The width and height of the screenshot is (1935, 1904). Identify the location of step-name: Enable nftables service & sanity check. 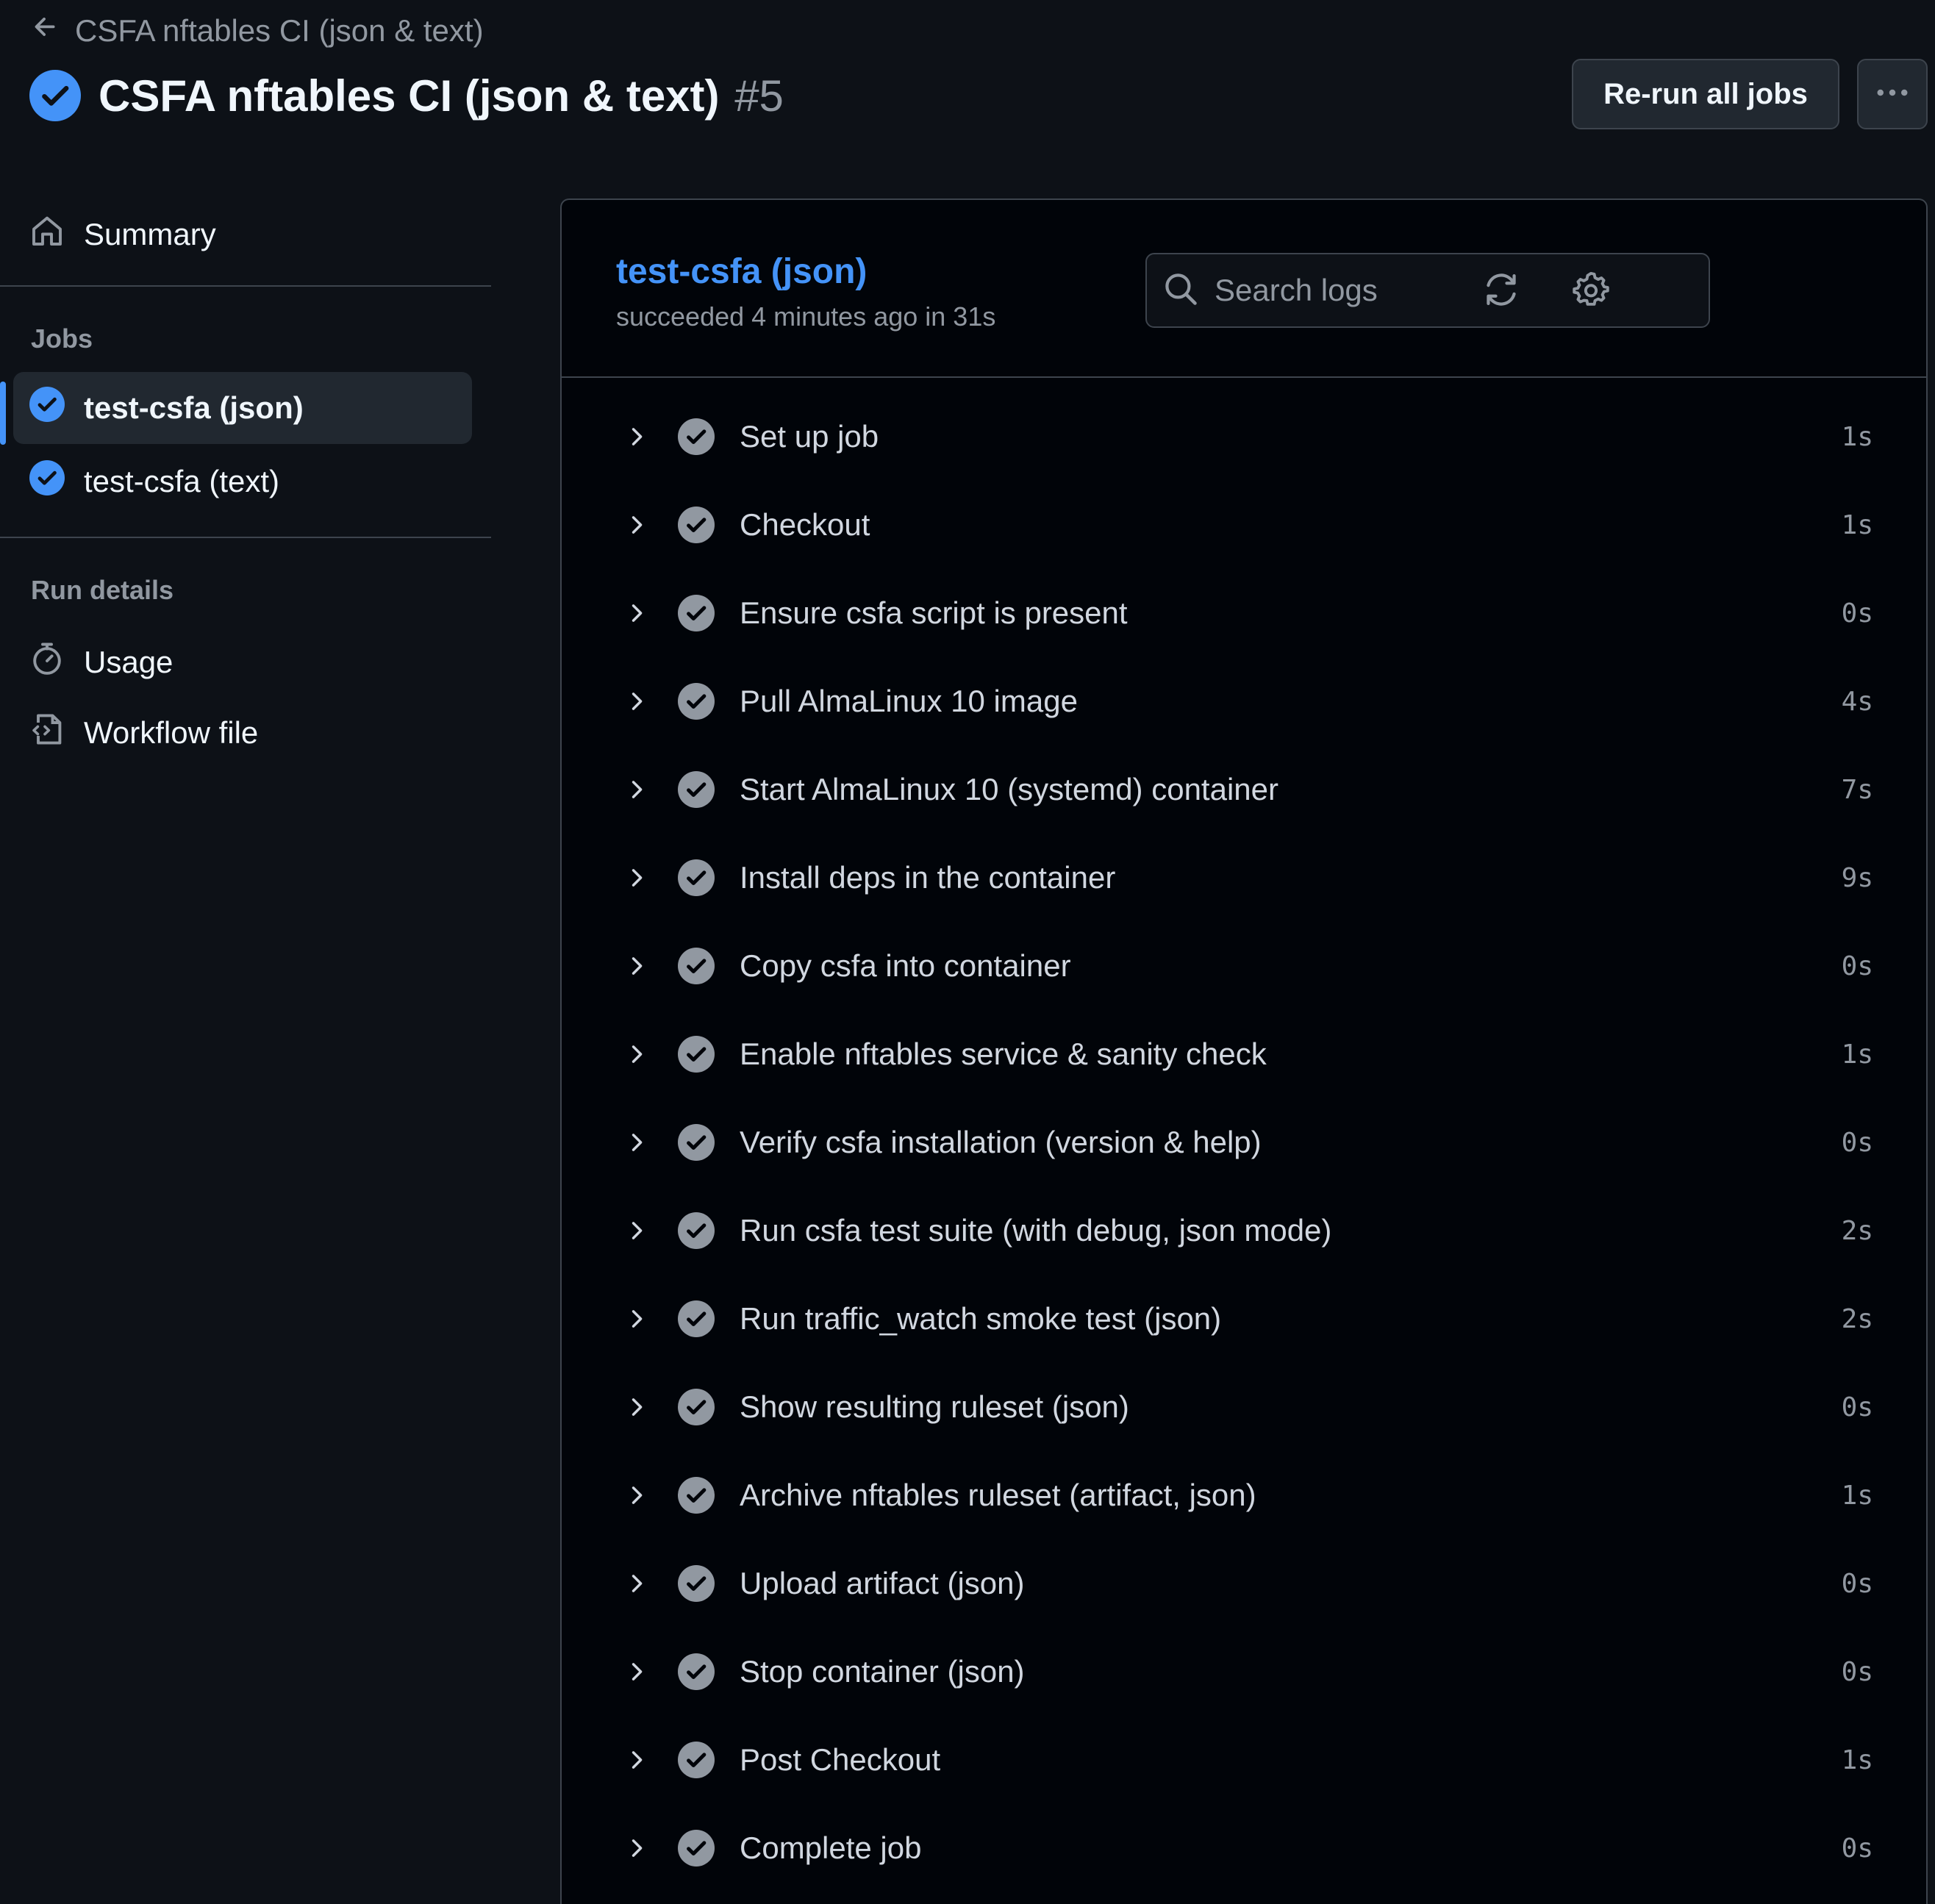
(1003, 1054).